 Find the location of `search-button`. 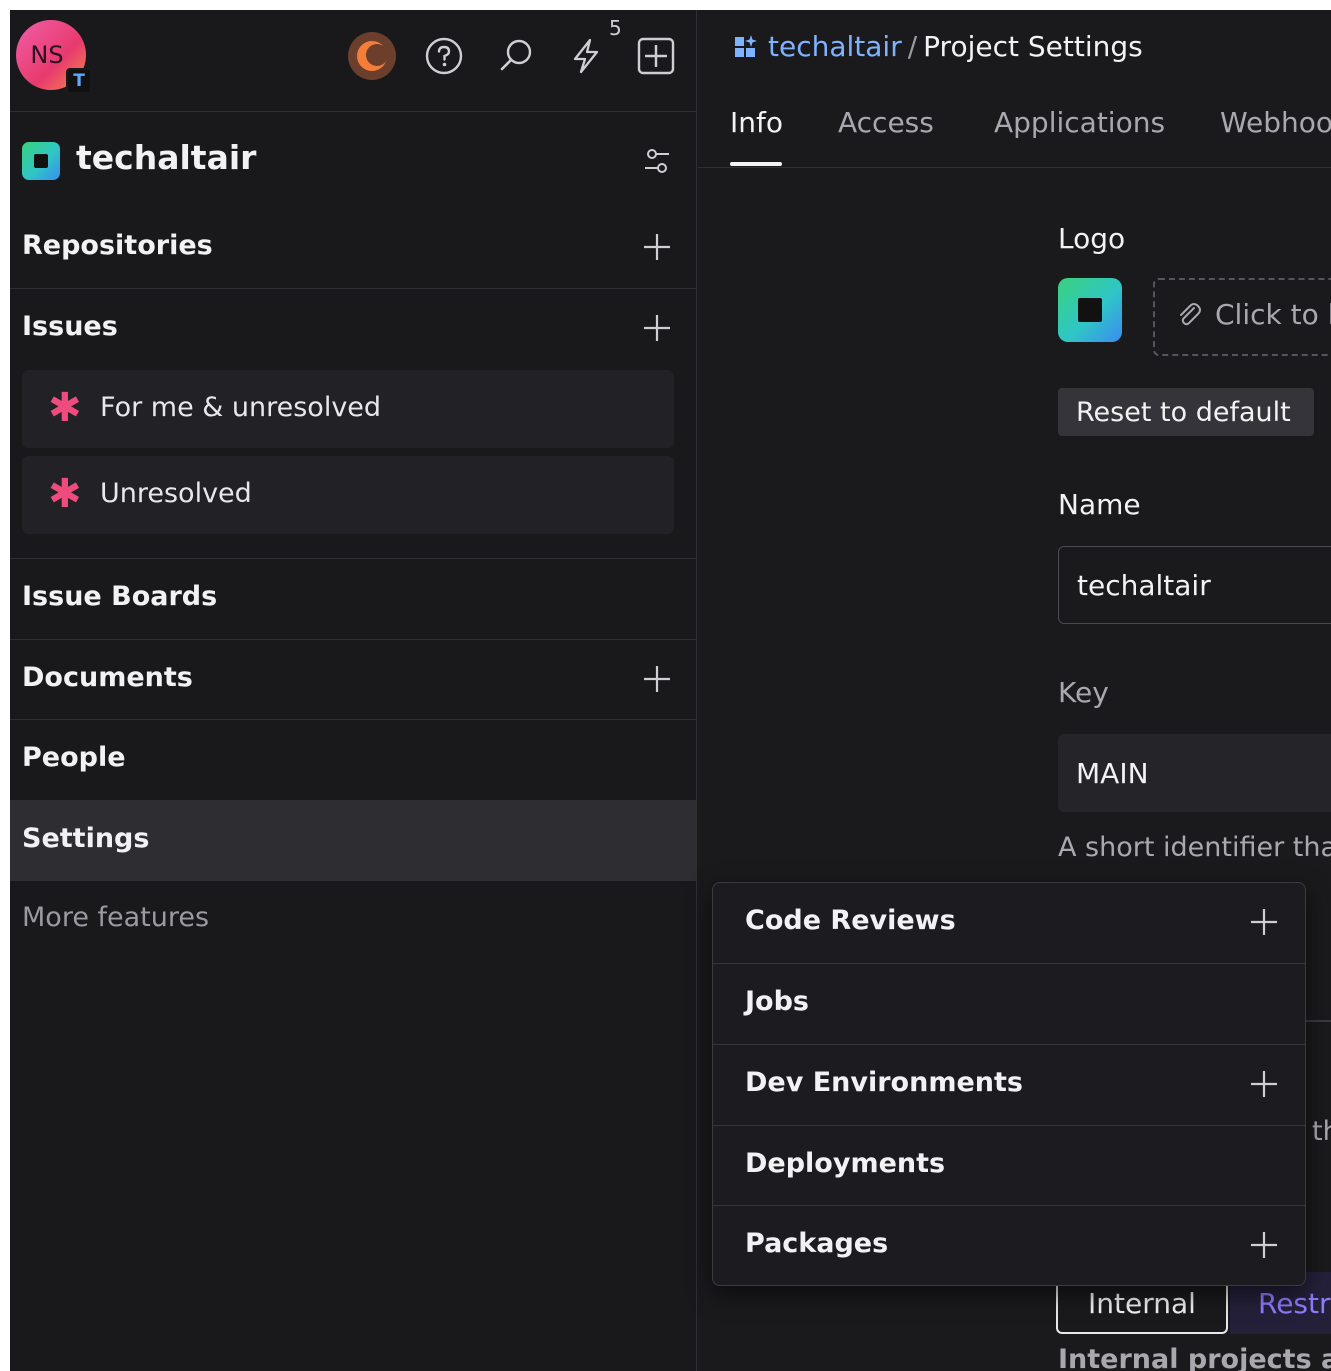

search-button is located at coordinates (516, 56).